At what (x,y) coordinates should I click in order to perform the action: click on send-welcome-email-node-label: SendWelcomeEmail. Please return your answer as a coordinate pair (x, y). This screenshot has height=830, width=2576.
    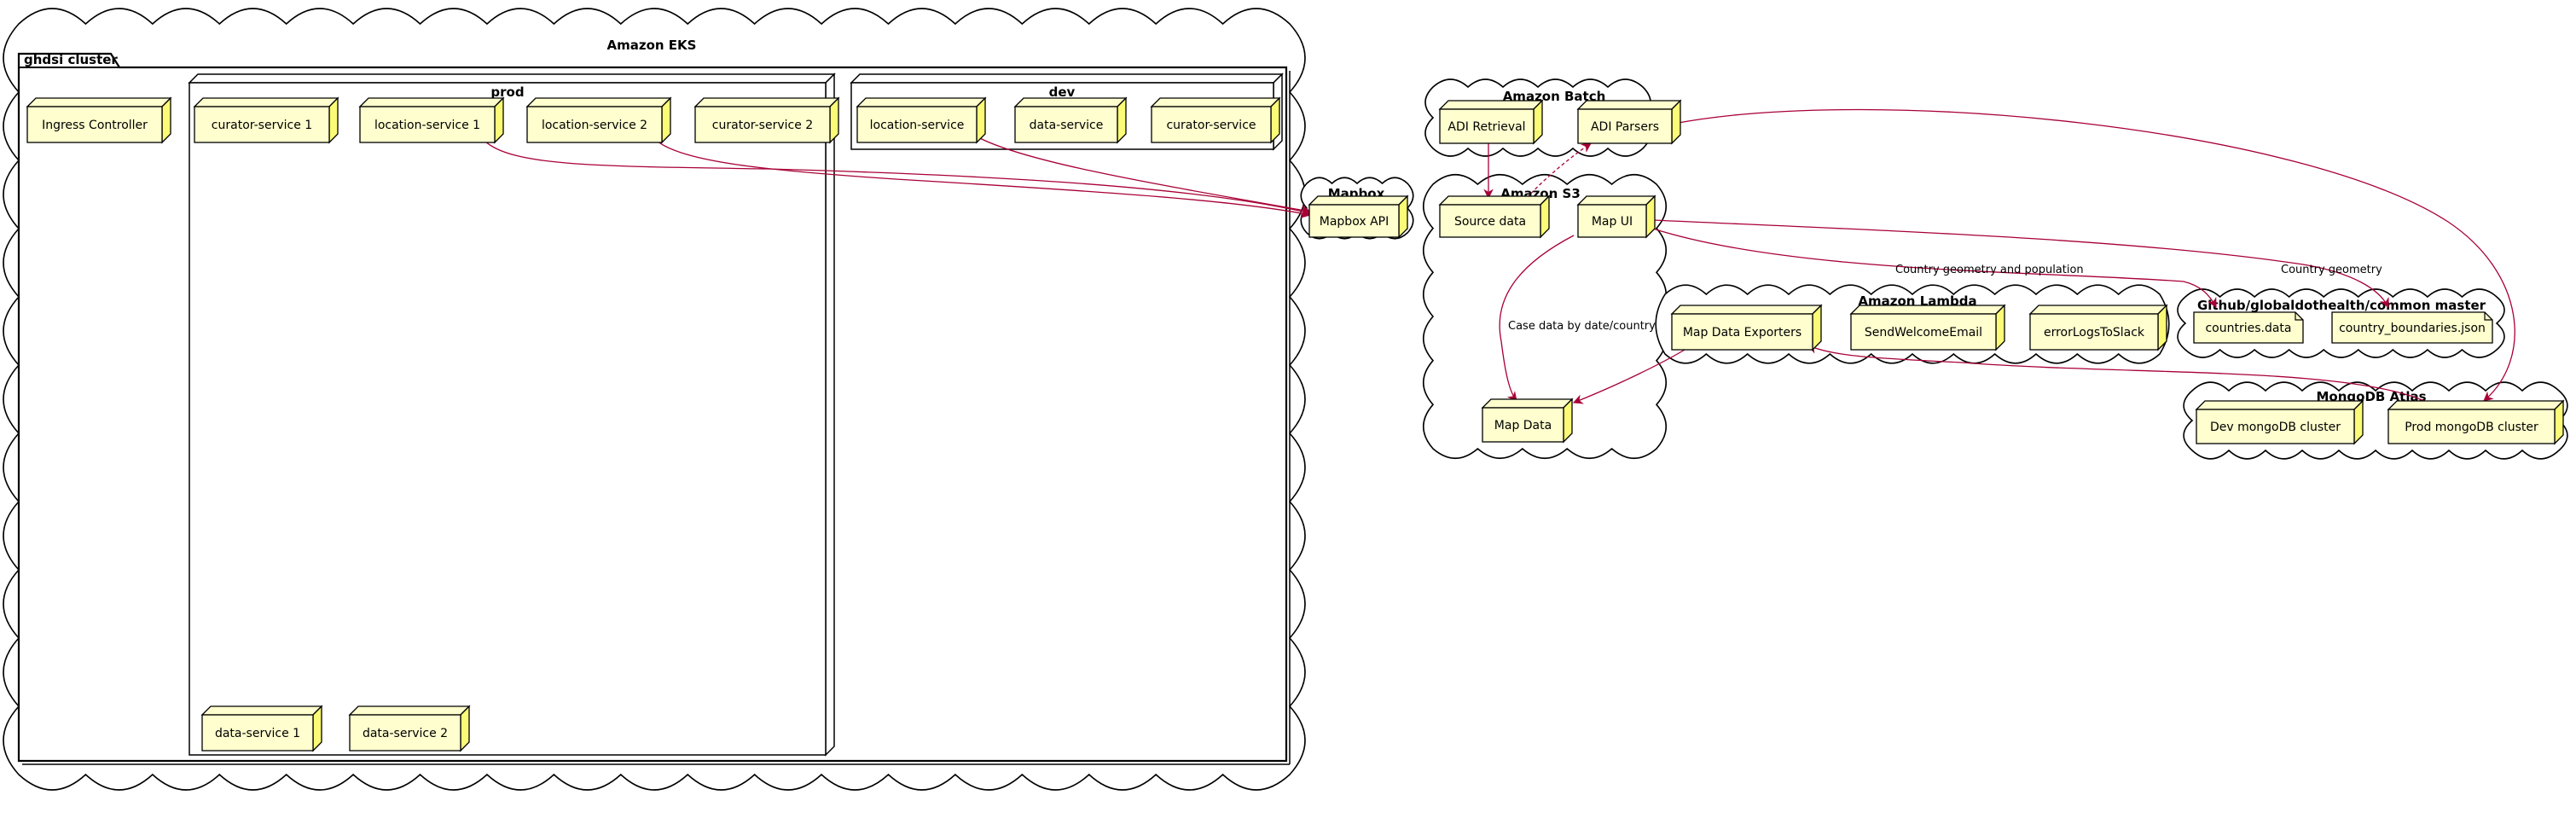
    Looking at the image, I should click on (1923, 333).